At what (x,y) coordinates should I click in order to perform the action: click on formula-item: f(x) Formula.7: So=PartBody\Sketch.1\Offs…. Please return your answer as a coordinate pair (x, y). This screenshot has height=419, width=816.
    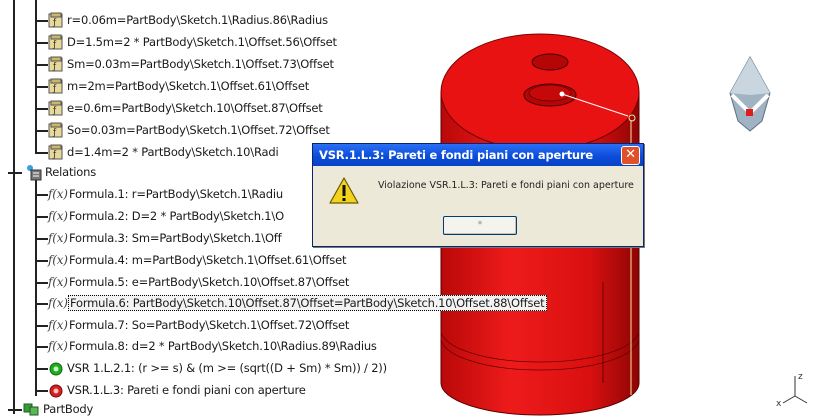
    Looking at the image, I should click on (199, 325).